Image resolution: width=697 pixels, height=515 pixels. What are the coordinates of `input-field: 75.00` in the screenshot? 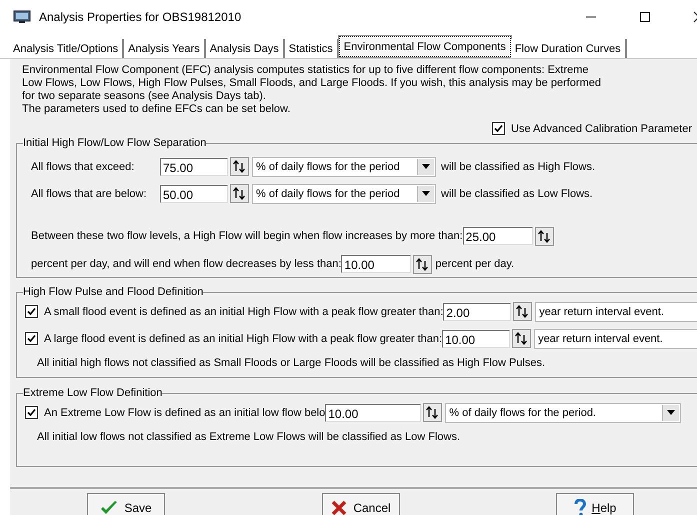 It's located at (194, 167).